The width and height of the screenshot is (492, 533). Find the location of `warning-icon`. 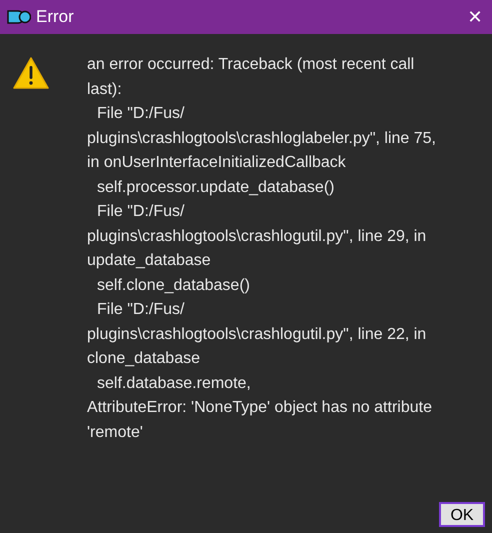

warning-icon is located at coordinates (31, 73).